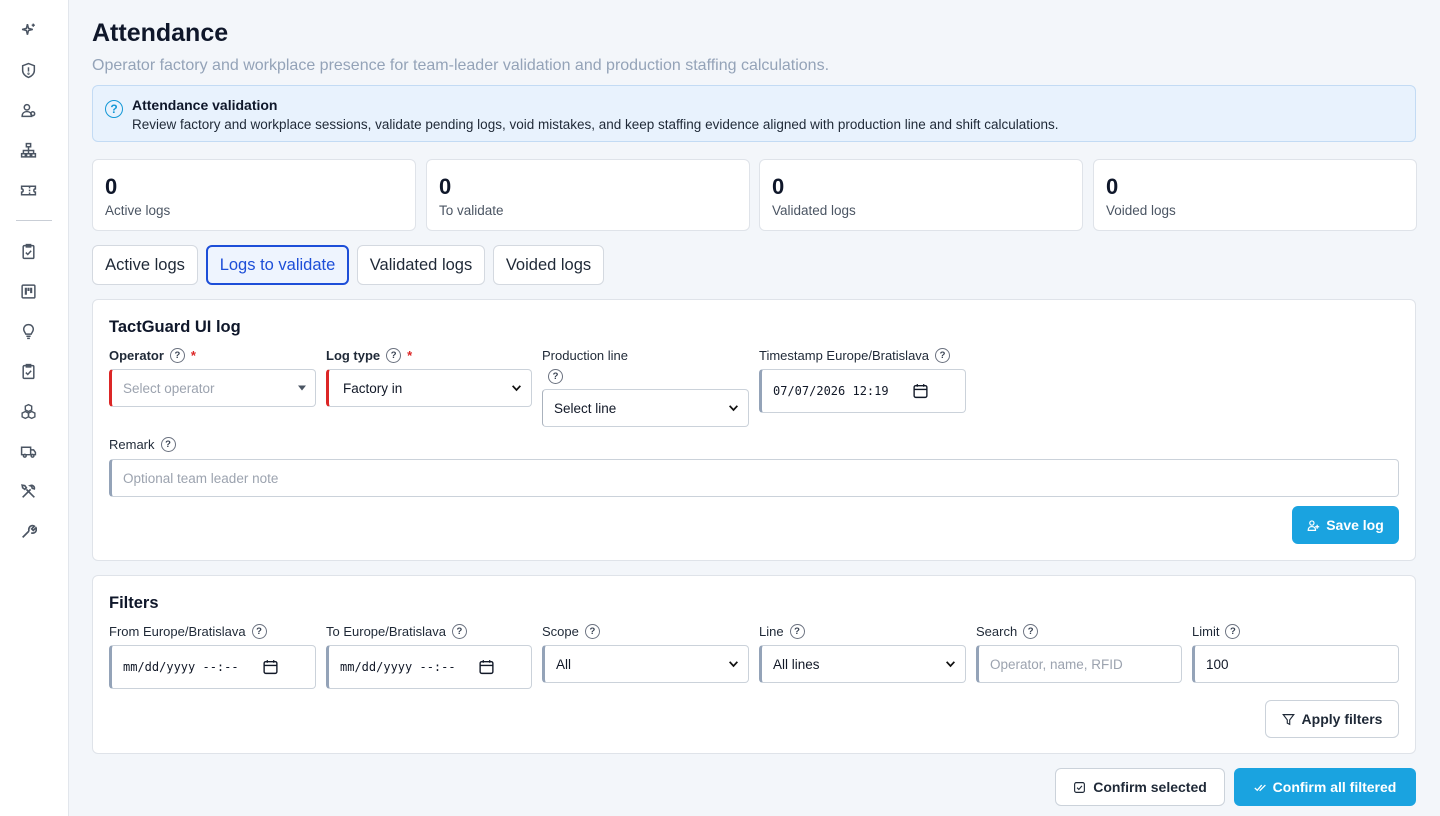  Describe the element at coordinates (177, 631) in the screenshot. I see `from-label-text: From Europe/Bratislava` at that location.